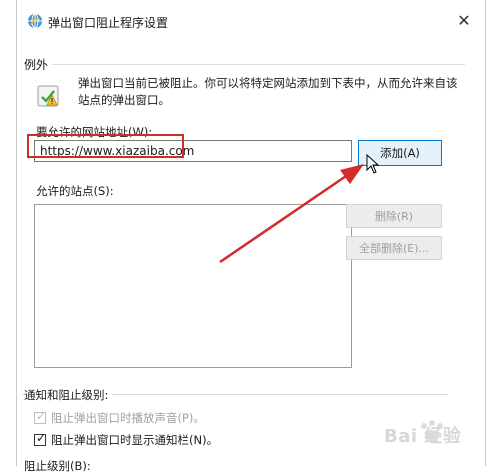 The width and height of the screenshot is (500, 474). I want to click on allowed-sites-label: 允许的站点(S):, so click(75, 191).